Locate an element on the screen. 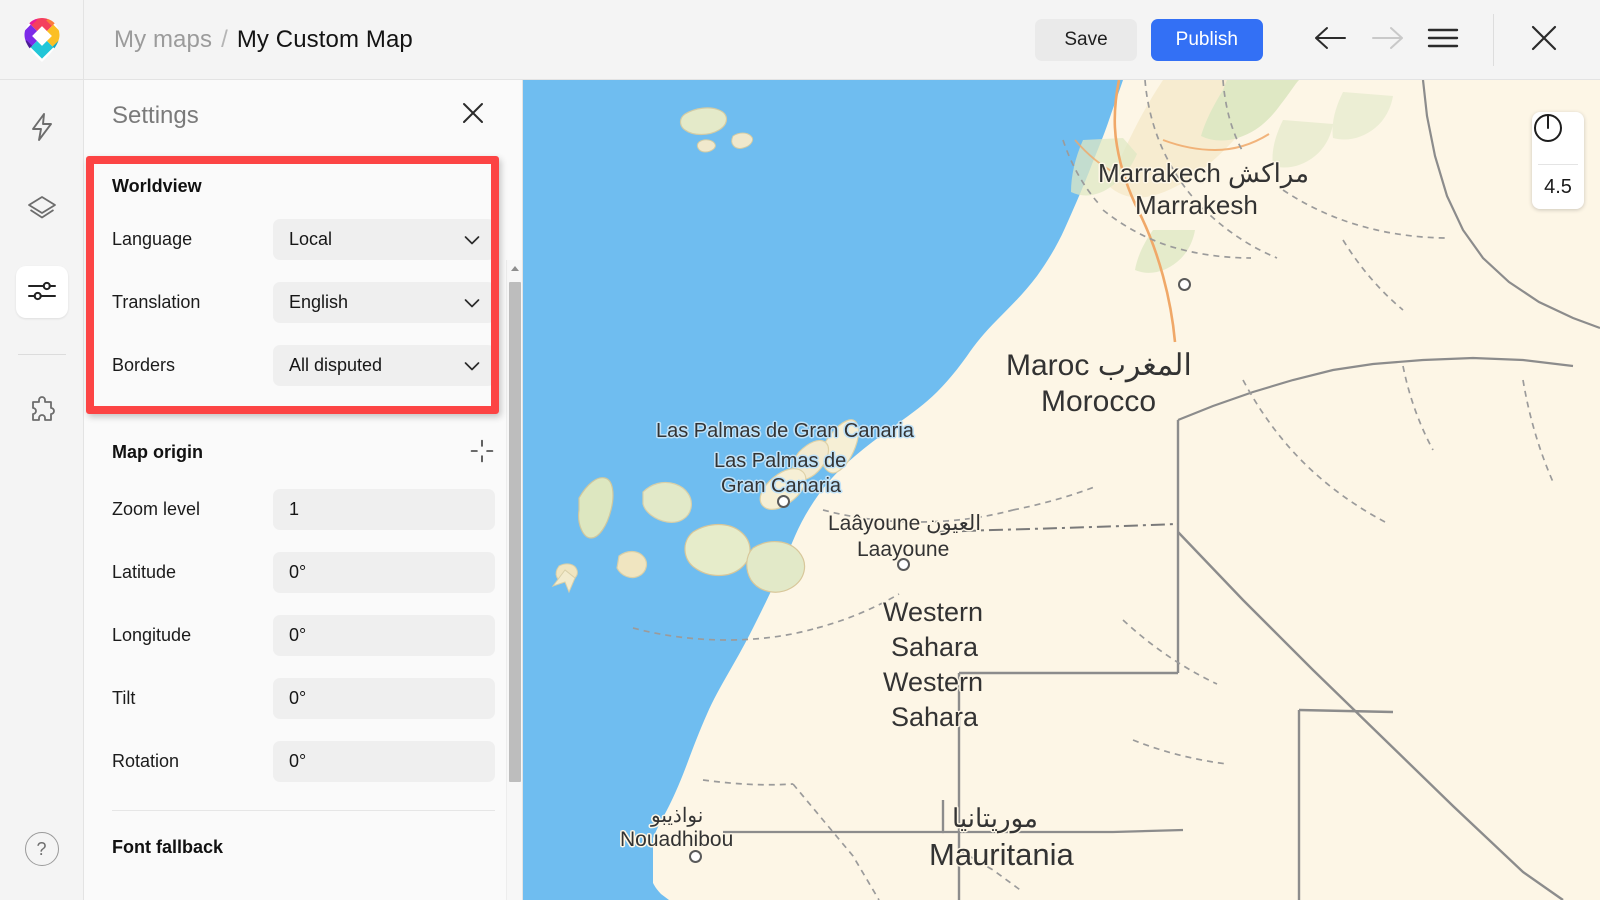 Image resolution: width=1600 pixels, height=900 pixels. field-longitude: Longitude 0° is located at coordinates (303, 635).